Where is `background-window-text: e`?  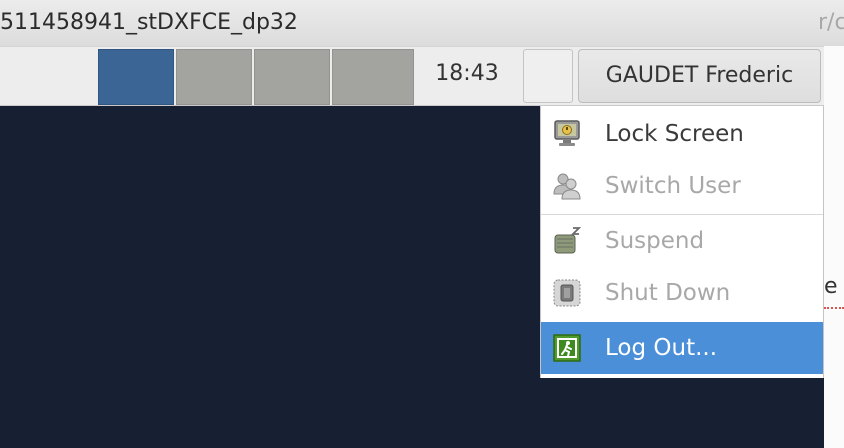
background-window-text: e is located at coordinates (831, 286).